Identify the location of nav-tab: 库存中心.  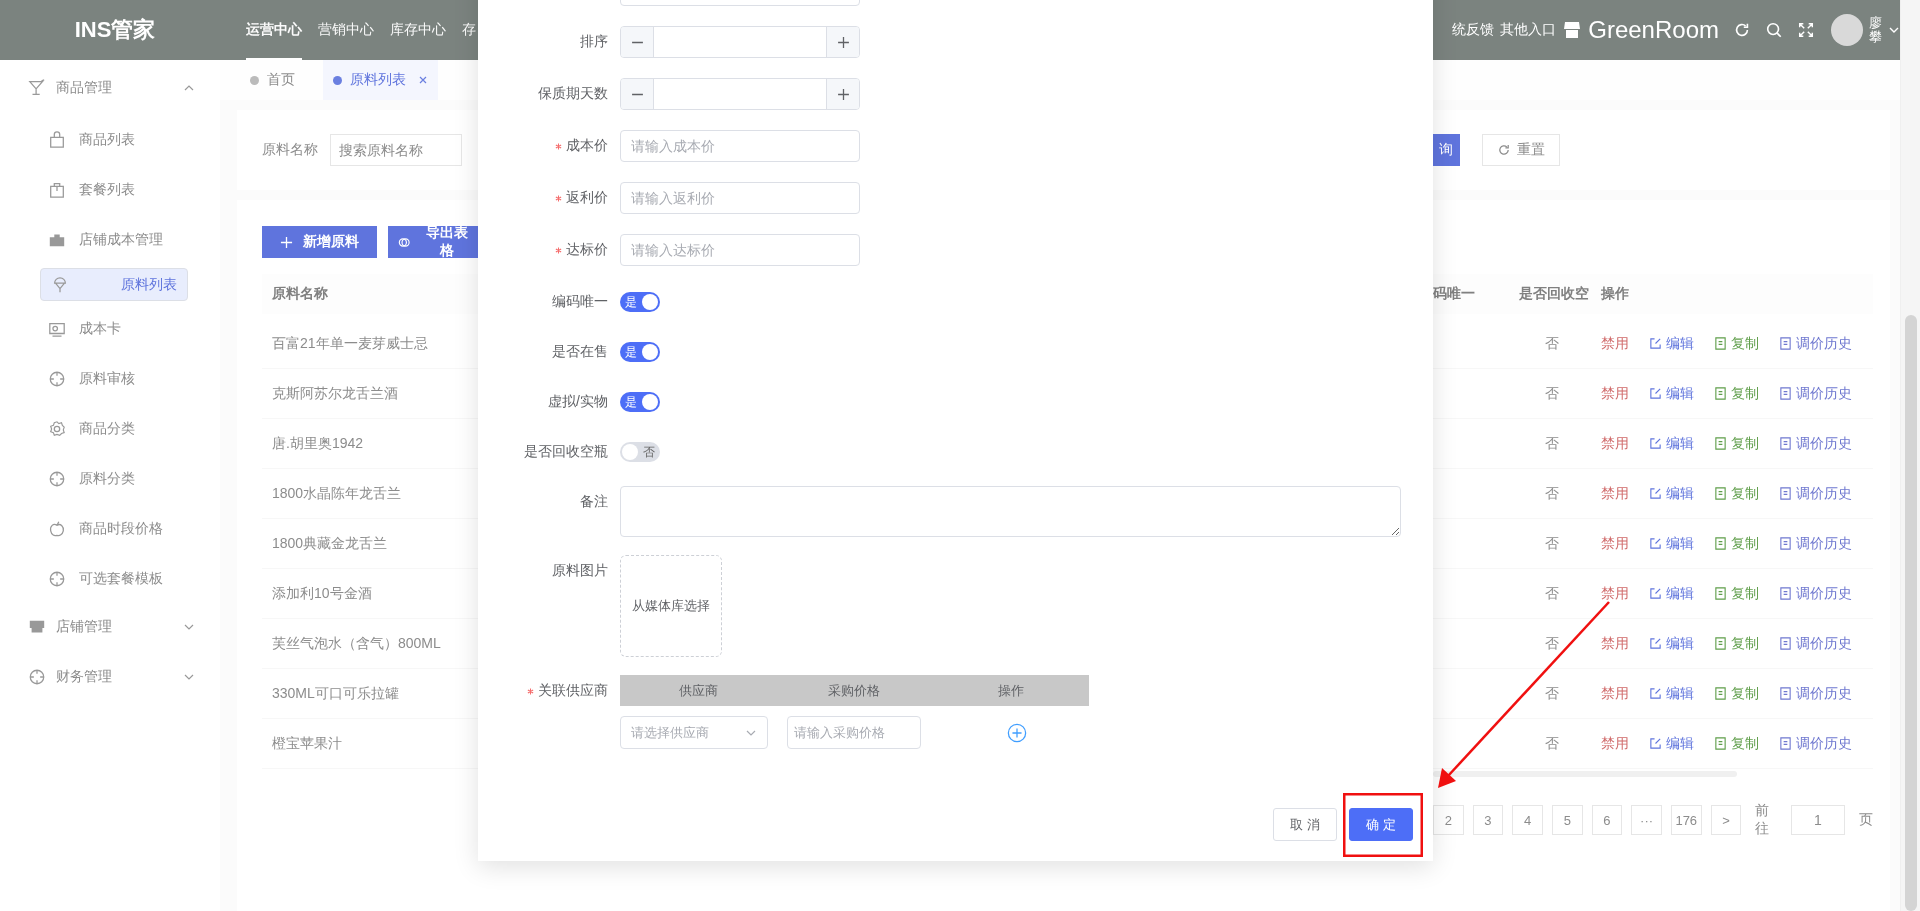
(418, 30).